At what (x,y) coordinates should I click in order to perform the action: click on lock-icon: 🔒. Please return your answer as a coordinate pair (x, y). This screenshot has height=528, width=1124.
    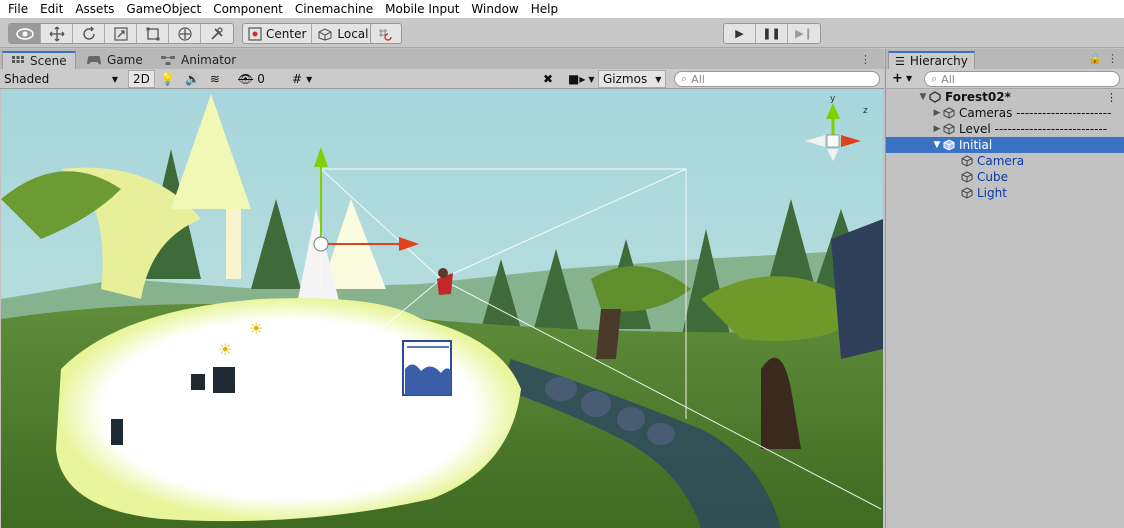
    Looking at the image, I should click on (1095, 58).